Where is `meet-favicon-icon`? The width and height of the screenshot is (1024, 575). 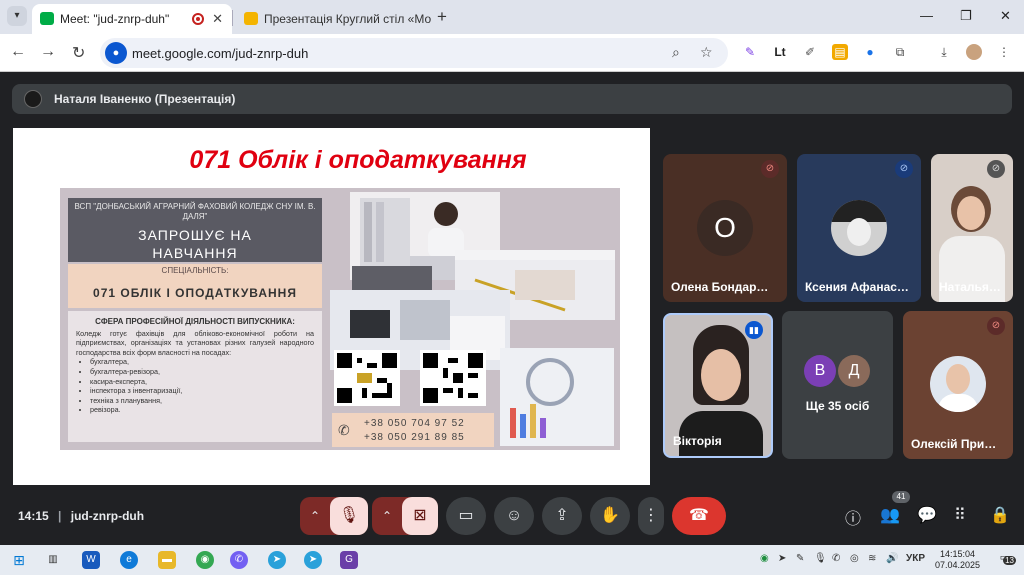 meet-favicon-icon is located at coordinates (47, 18).